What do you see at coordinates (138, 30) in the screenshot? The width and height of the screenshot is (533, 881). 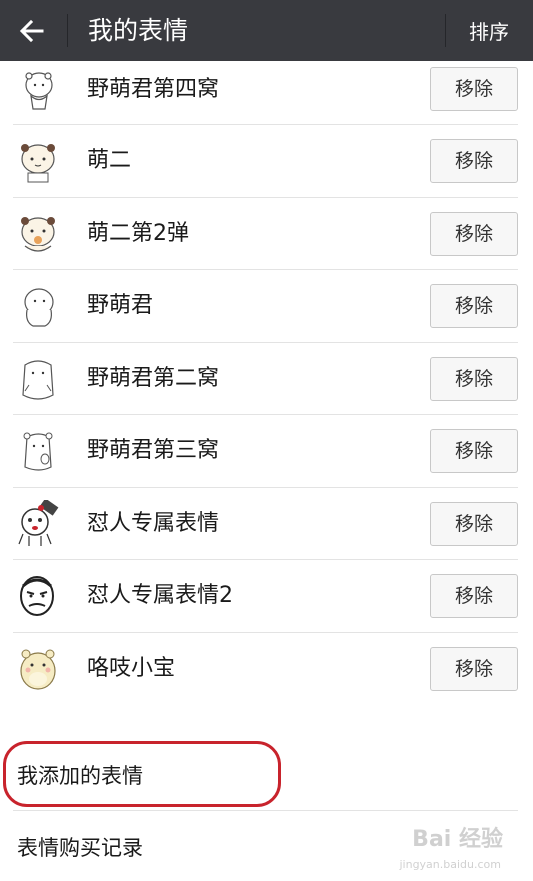 I see `page-title: 我的表情` at bounding box center [138, 30].